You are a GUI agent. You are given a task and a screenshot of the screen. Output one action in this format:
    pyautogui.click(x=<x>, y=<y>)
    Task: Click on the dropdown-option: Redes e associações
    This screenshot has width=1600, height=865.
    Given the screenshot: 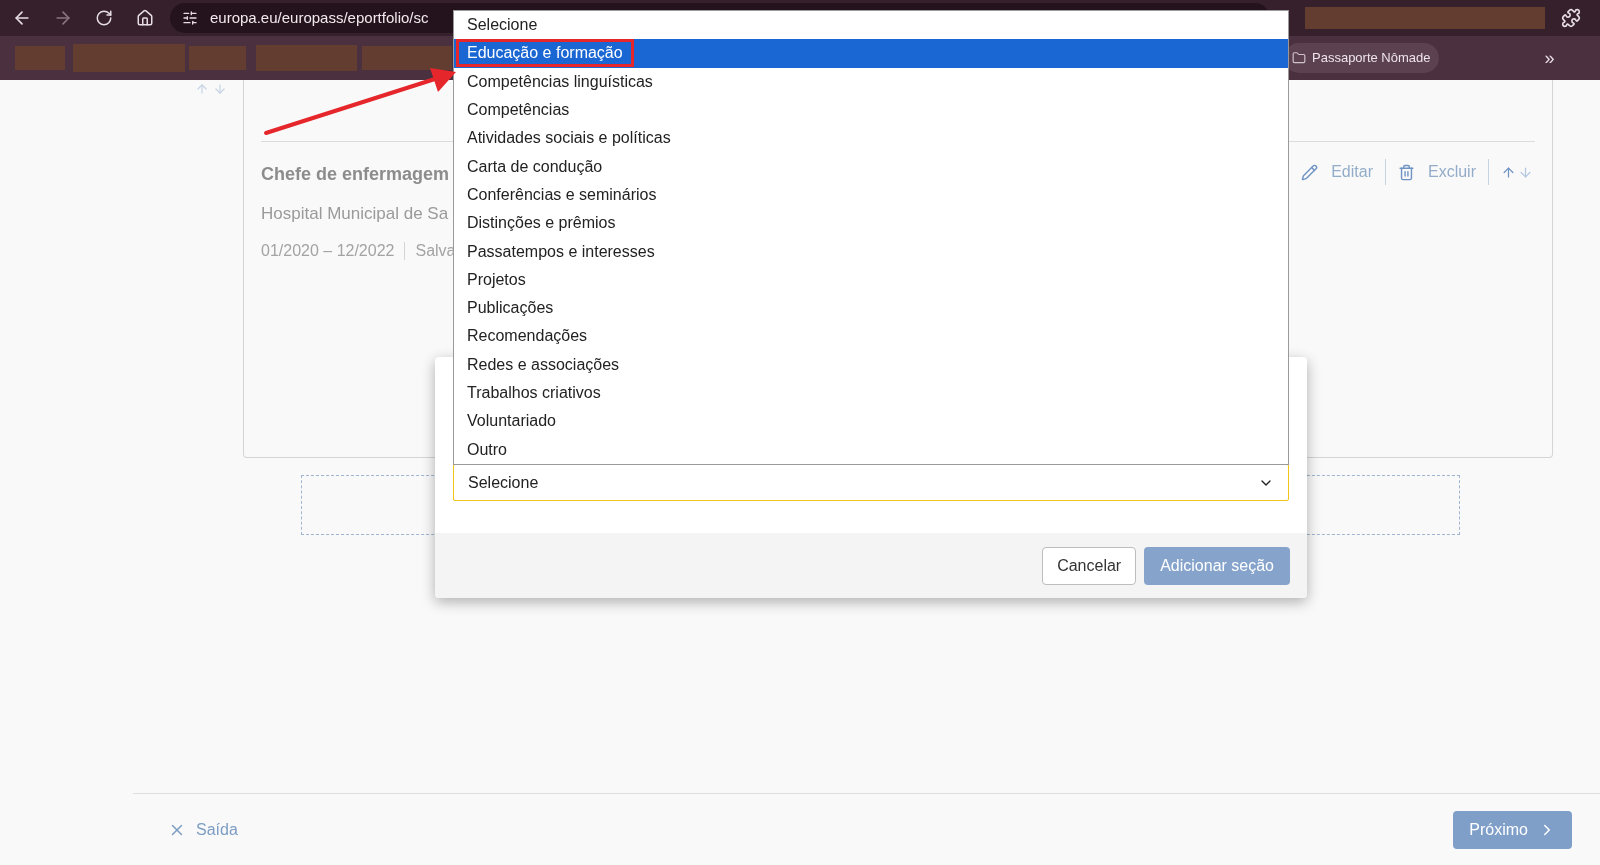 What is the action you would take?
    pyautogui.click(x=871, y=364)
    